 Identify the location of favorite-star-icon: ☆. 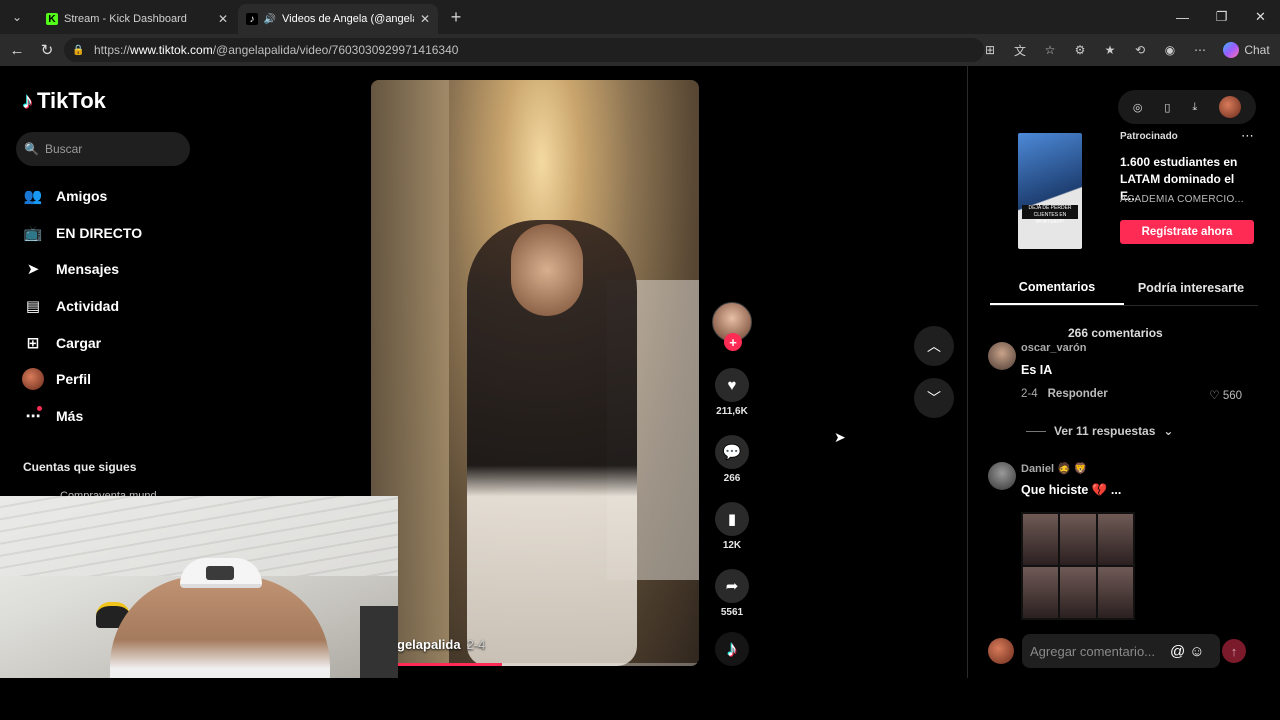
(1050, 50).